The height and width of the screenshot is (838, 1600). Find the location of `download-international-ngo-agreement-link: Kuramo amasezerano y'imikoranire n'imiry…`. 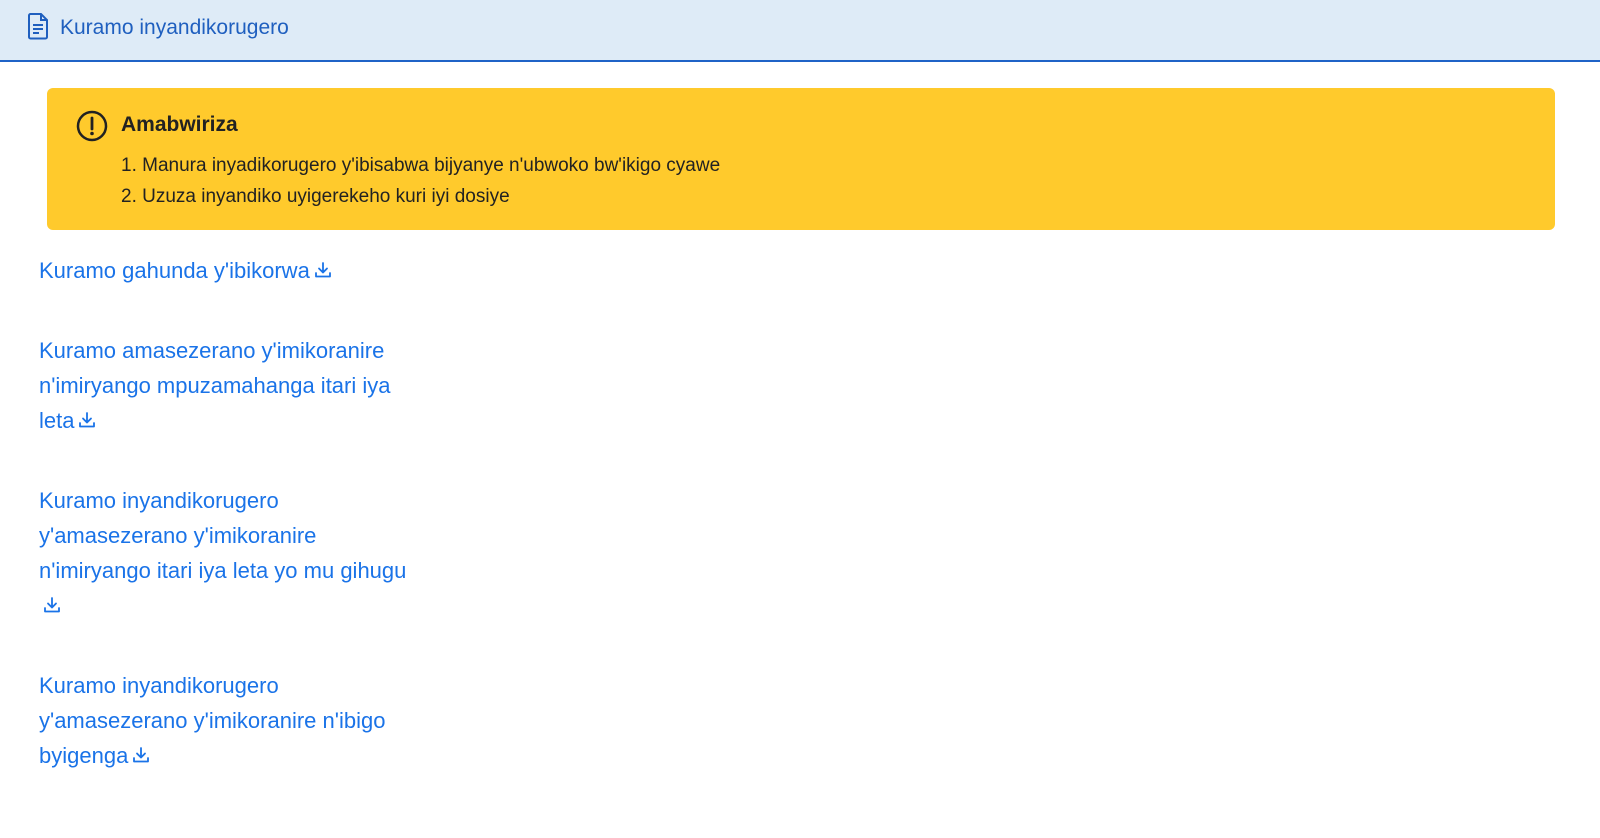

download-international-ngo-agreement-link: Kuramo amasezerano y'imikoranire n'imiry… is located at coordinates (229, 385).